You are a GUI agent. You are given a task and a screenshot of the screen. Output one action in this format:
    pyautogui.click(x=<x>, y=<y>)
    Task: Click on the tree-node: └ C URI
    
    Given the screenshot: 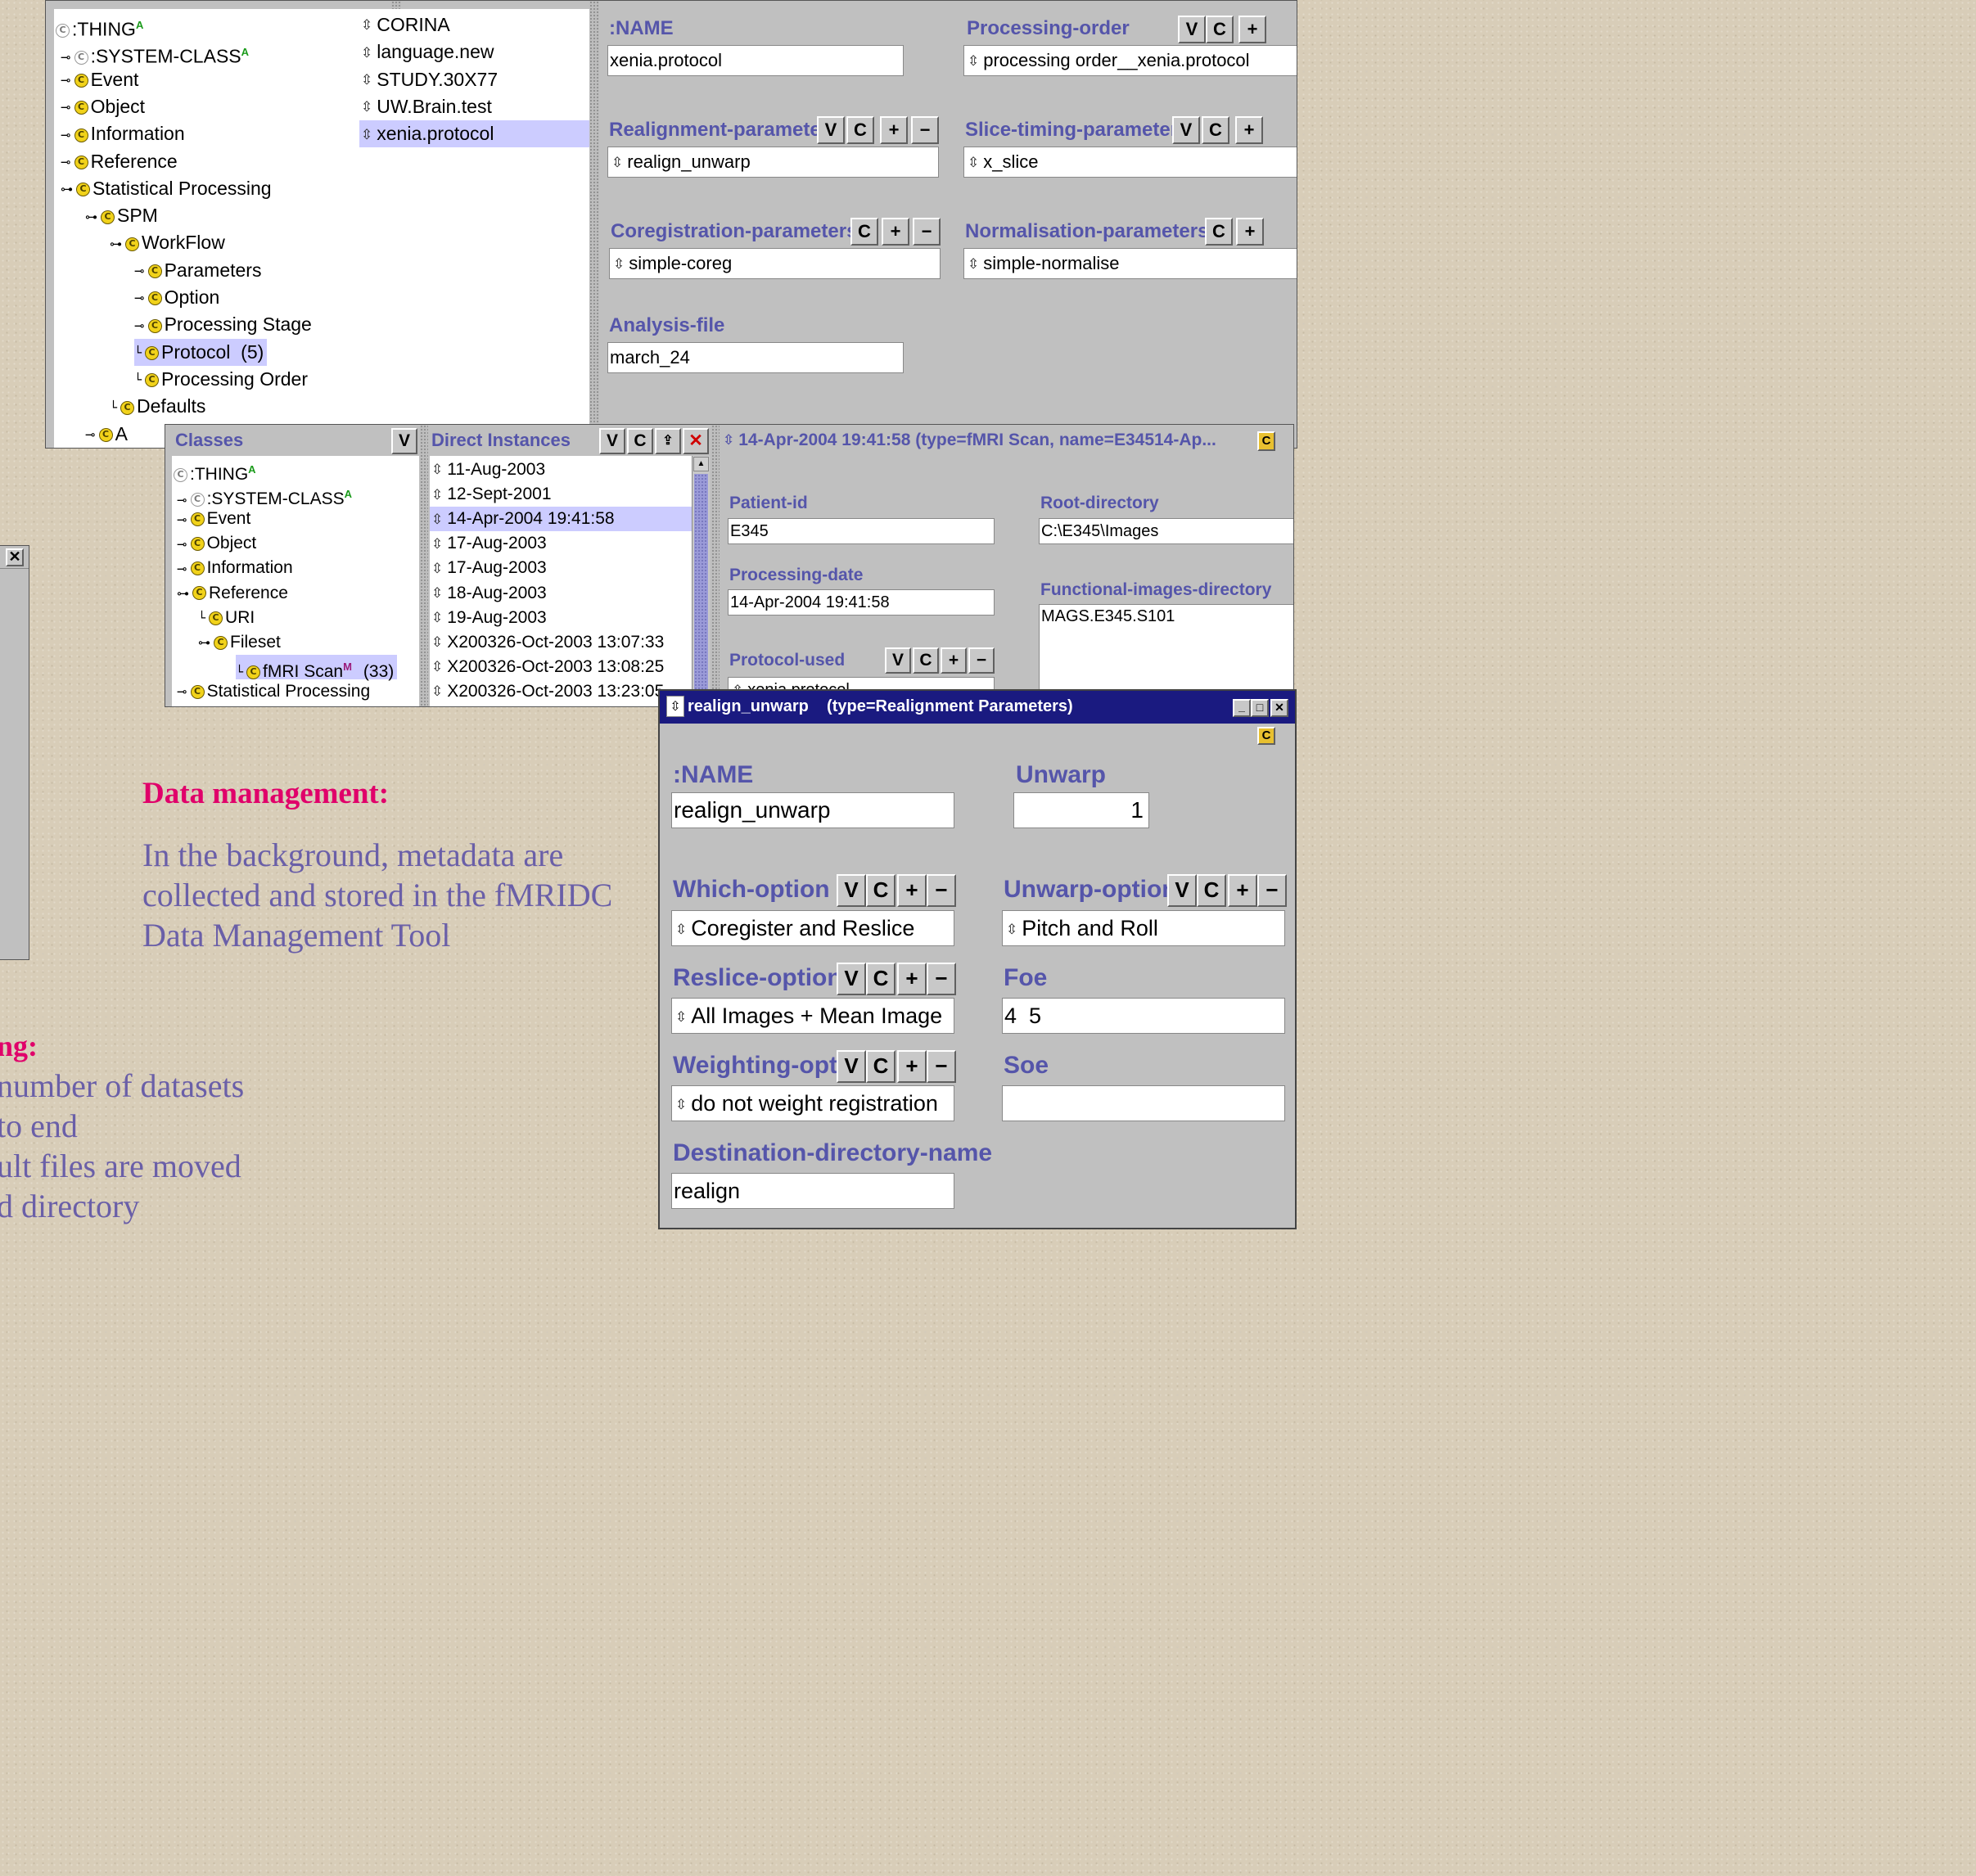 What is the action you would take?
    pyautogui.click(x=227, y=618)
    